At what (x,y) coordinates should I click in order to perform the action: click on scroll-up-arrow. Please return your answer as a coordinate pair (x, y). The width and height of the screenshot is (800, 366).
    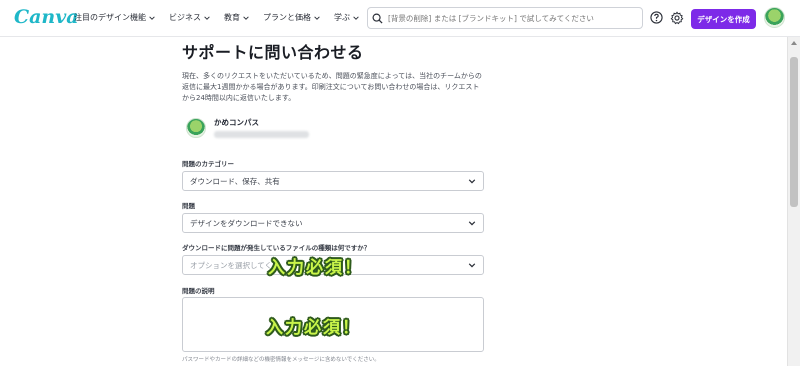
    Looking at the image, I should click on (794, 43).